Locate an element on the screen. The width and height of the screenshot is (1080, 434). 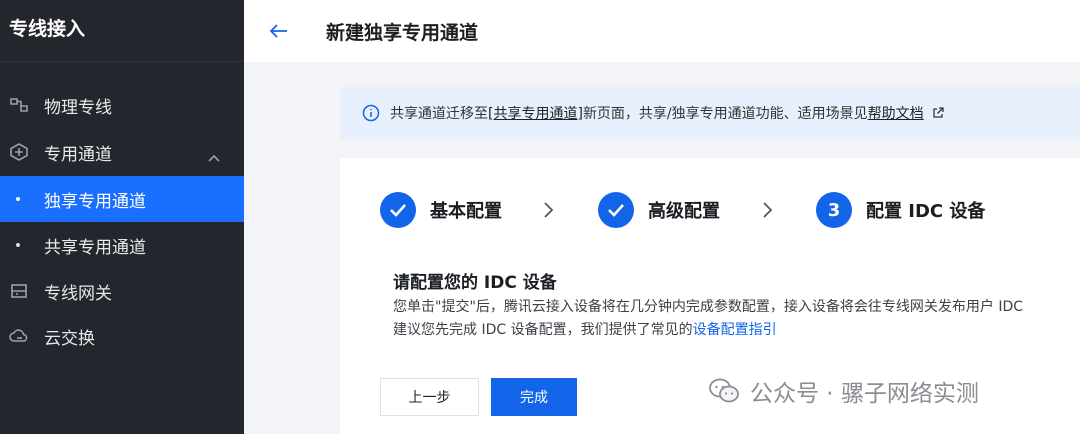
back-arrow-icon is located at coordinates (279, 31).